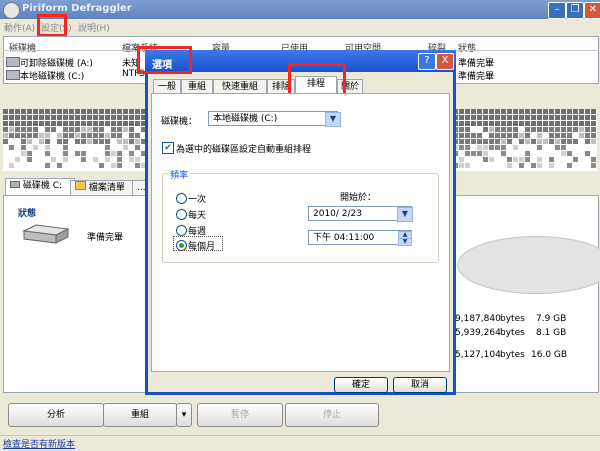 This screenshot has width=600, height=451. Describe the element at coordinates (405, 214) in the screenshot. I see `calendar-dropdown-icon: ▼` at that location.